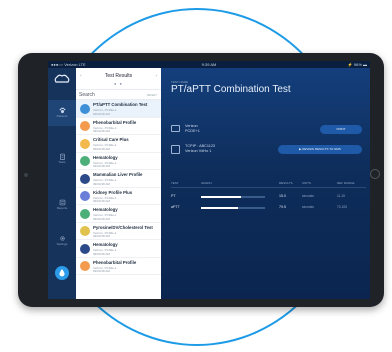 This screenshot has height=352, width=392. I want to click on test-name-cell: aPTT, so click(175, 207).